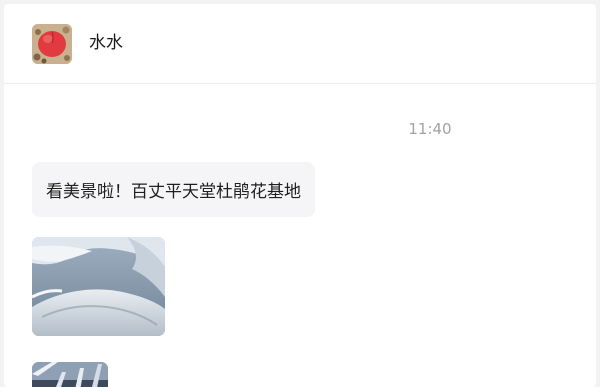  What do you see at coordinates (430, 129) in the screenshot?
I see `message-timestamp: 11:40` at bounding box center [430, 129].